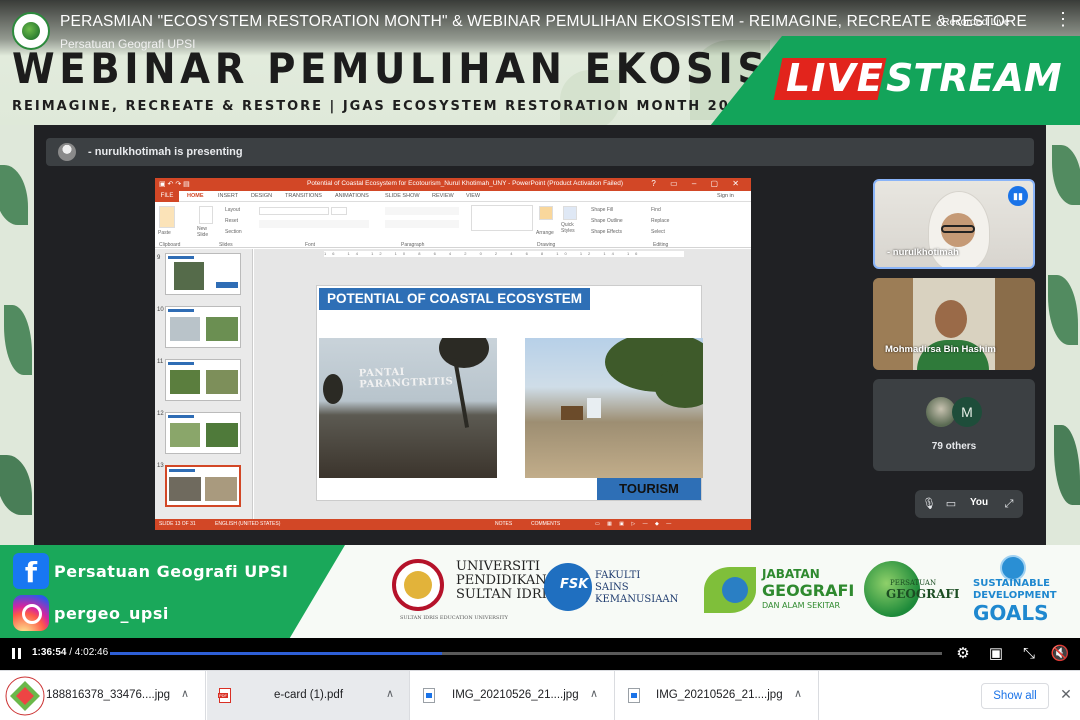  I want to click on ppt-slide-thumbnails: 9 10 11 12 13, so click(204, 384).